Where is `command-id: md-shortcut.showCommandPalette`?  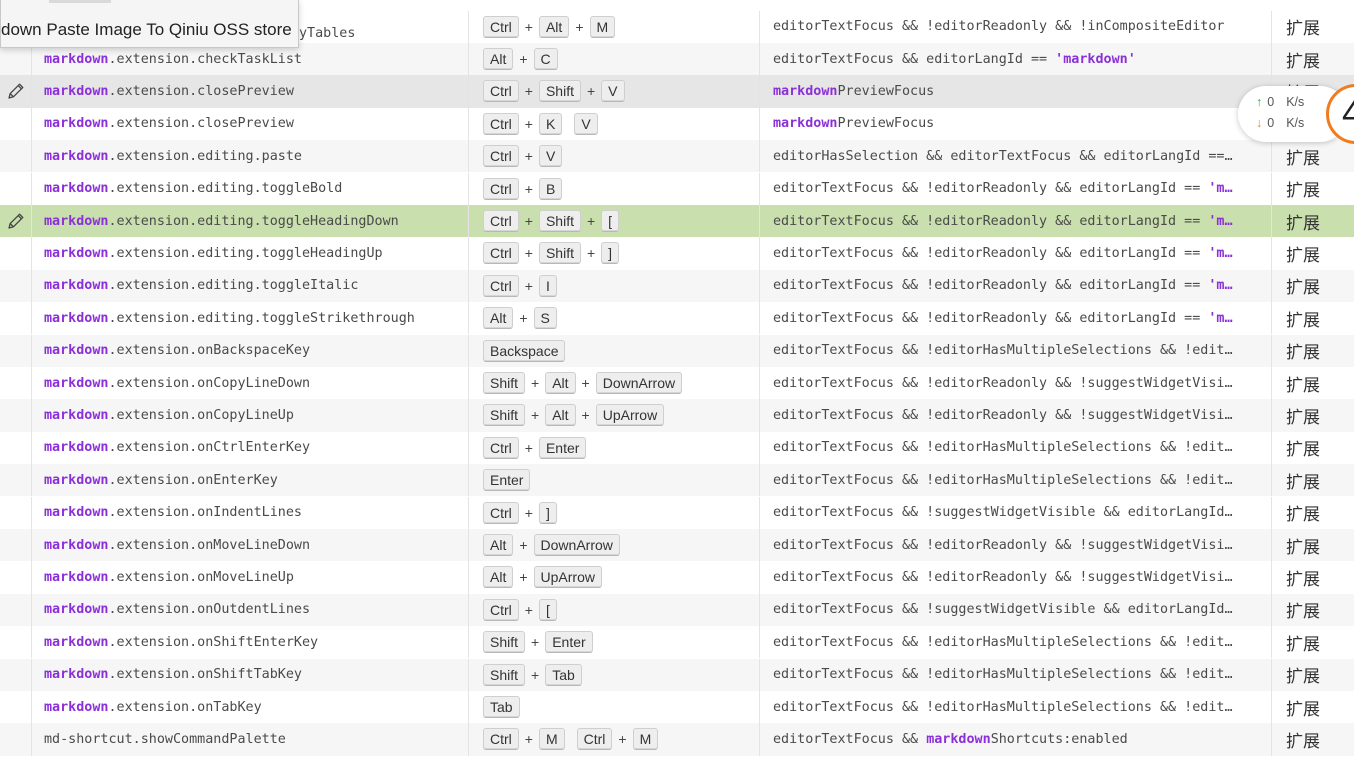
command-id: md-shortcut.showCommandPalette is located at coordinates (255, 739).